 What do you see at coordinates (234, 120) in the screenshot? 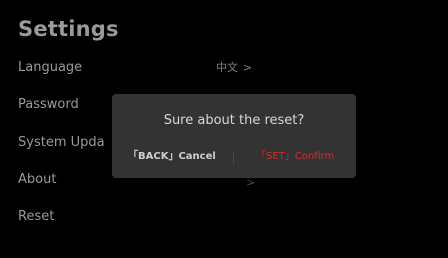
I see `dialog-message: Sure about the reset?` at bounding box center [234, 120].